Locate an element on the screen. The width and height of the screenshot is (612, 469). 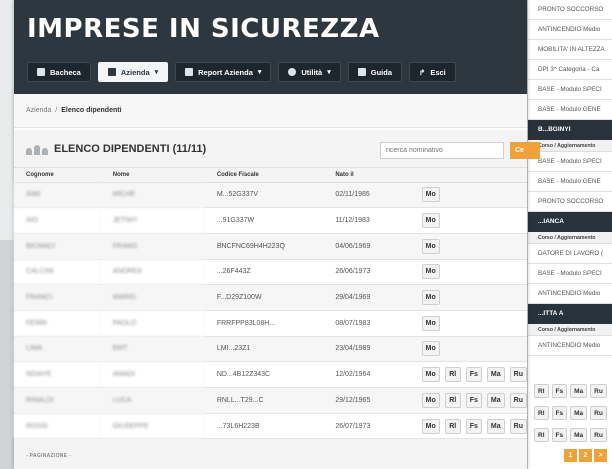
nav-guida-button: Guida is located at coordinates (375, 72).